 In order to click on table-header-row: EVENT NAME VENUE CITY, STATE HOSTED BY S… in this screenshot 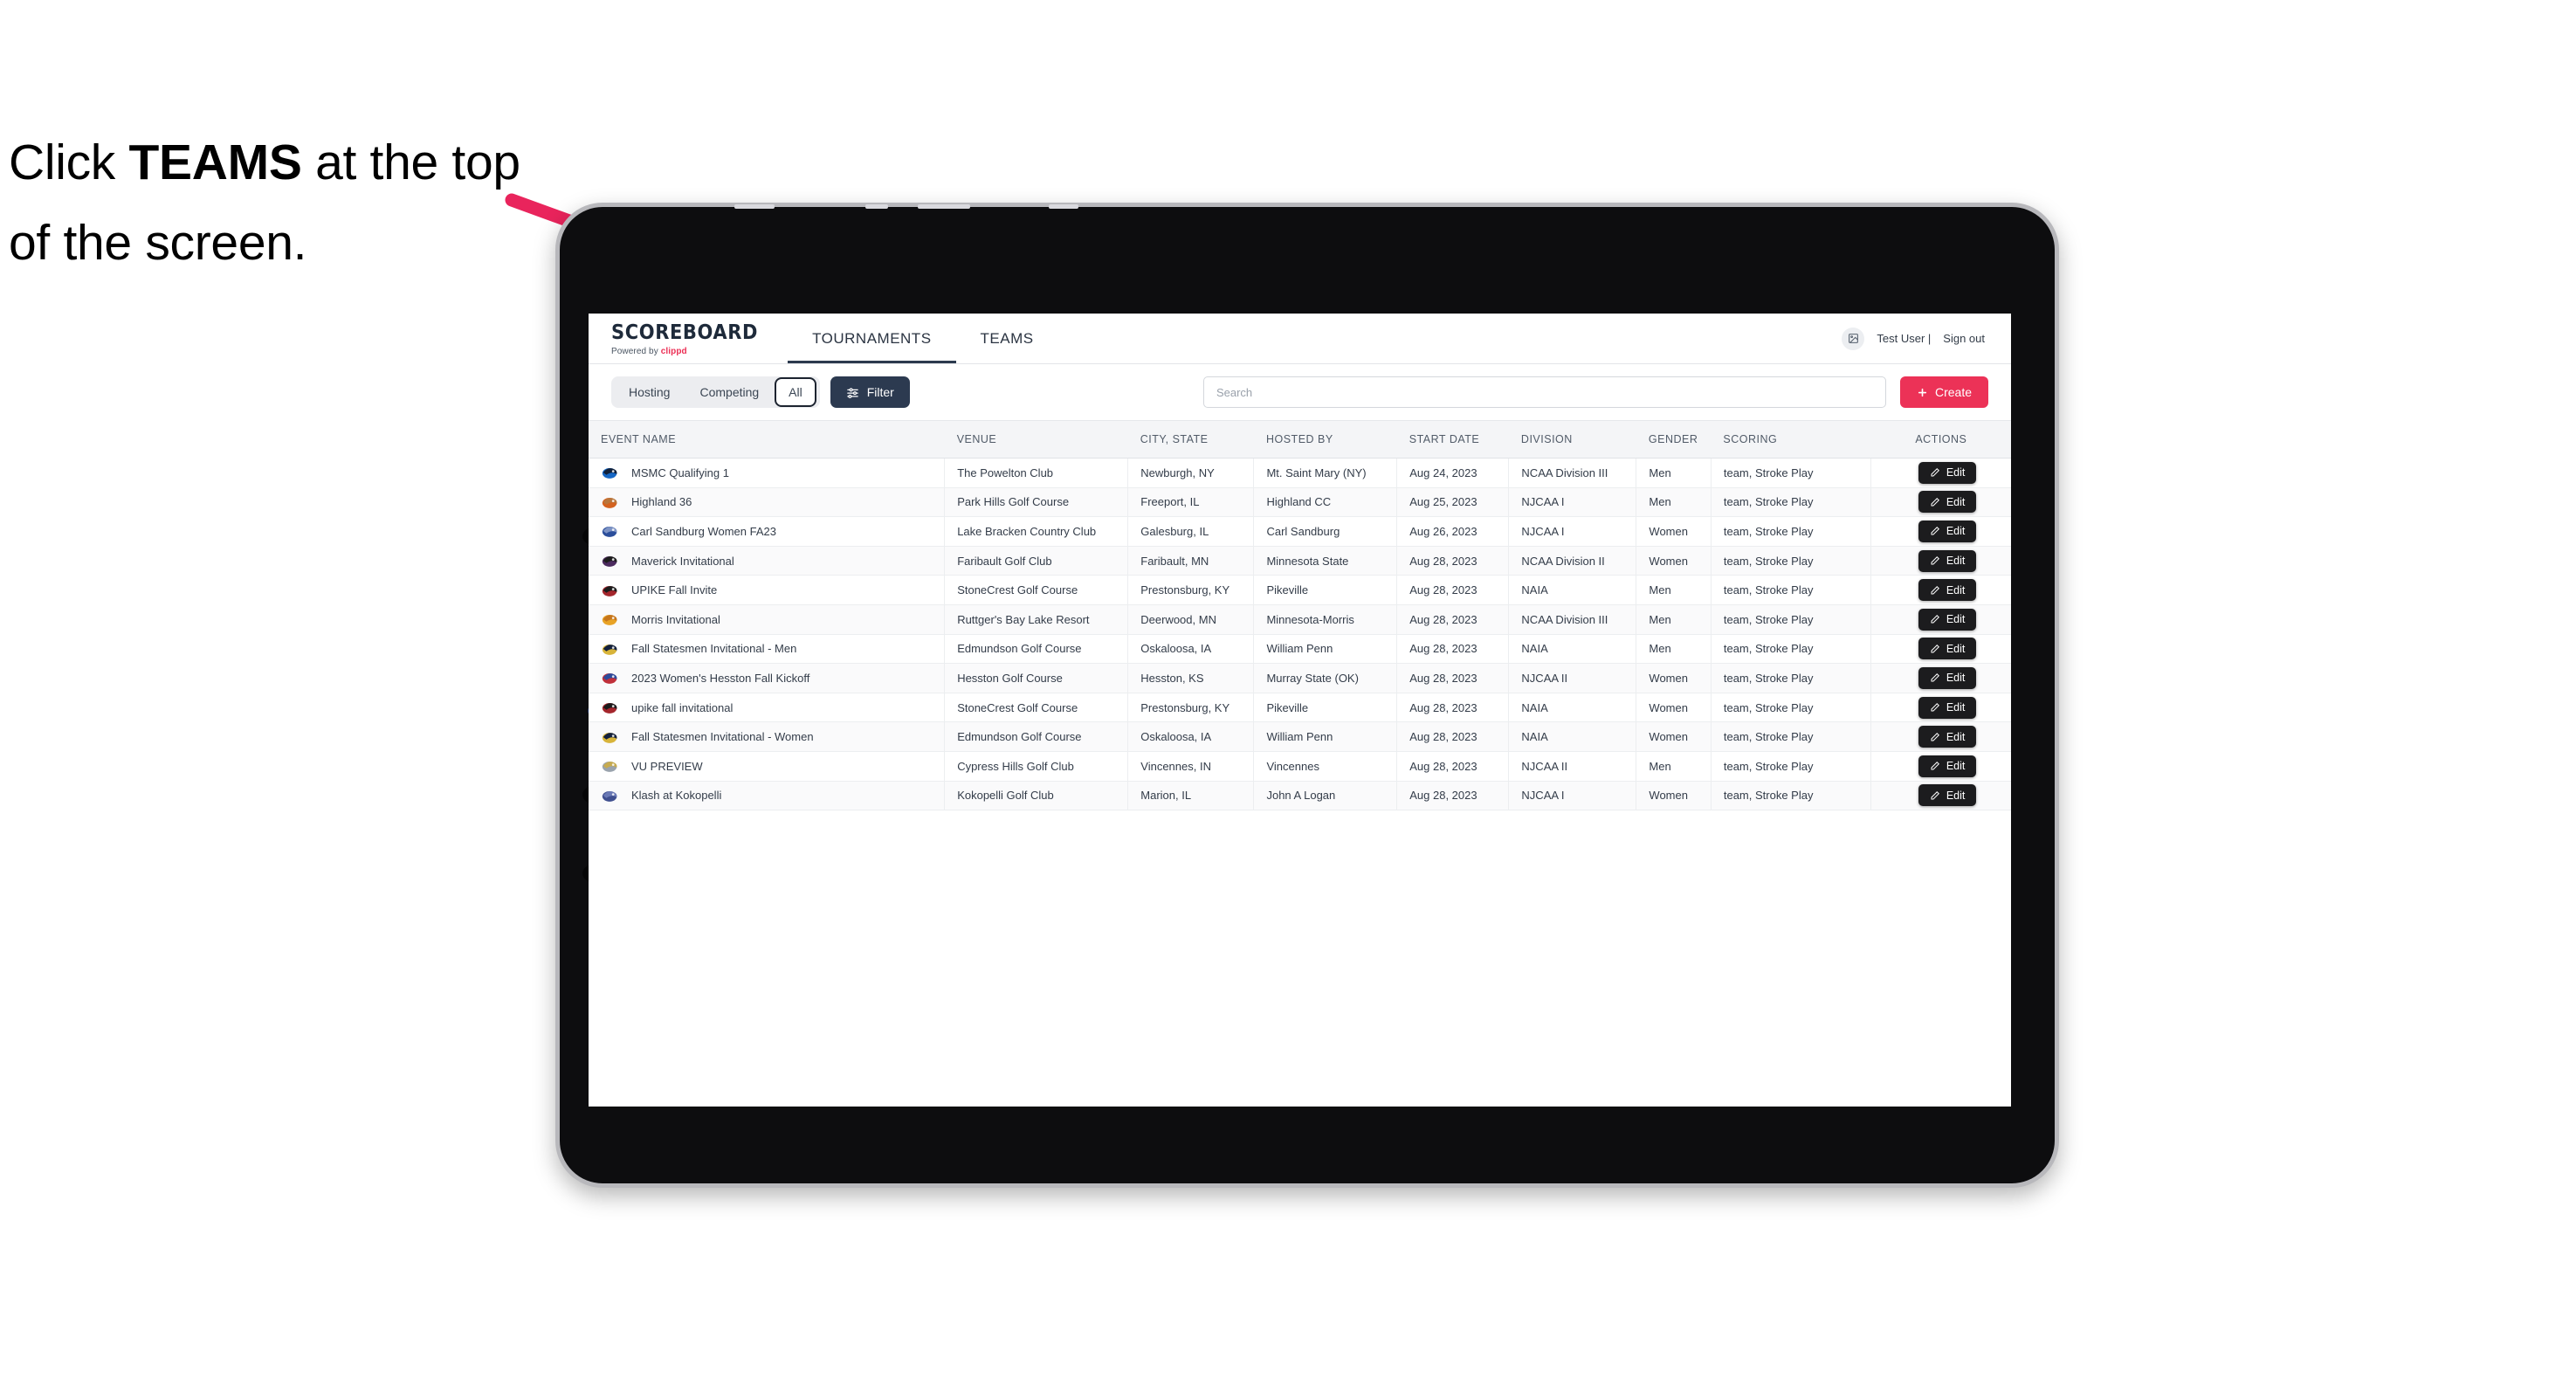, I will do `click(1300, 439)`.